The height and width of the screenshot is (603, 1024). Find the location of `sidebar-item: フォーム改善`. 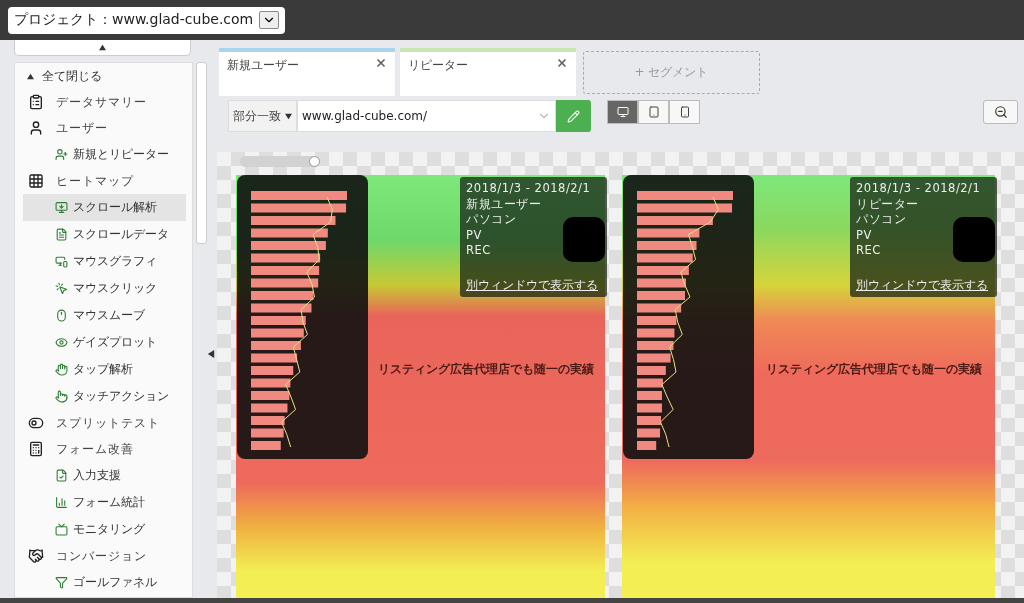

sidebar-item: フォーム改善 is located at coordinates (108, 449).